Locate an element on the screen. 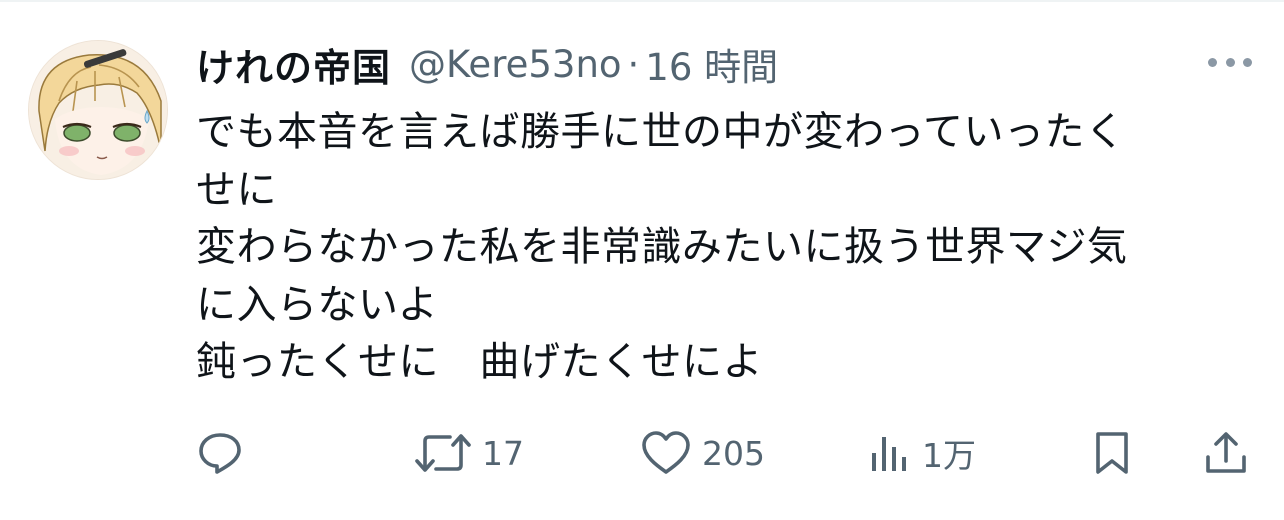 This screenshot has height=520, width=1284. bookmark-button is located at coordinates (1112, 453).